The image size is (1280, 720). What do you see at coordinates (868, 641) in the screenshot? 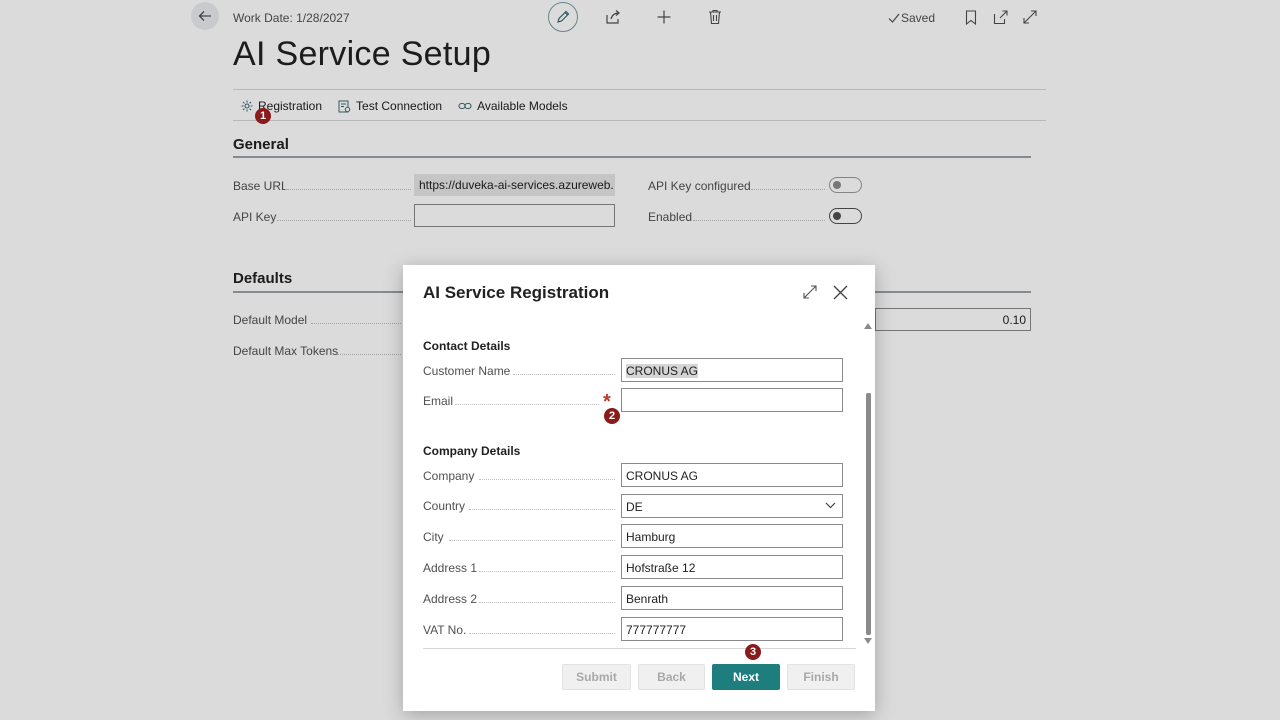
I see `scroll-down-arrow` at bounding box center [868, 641].